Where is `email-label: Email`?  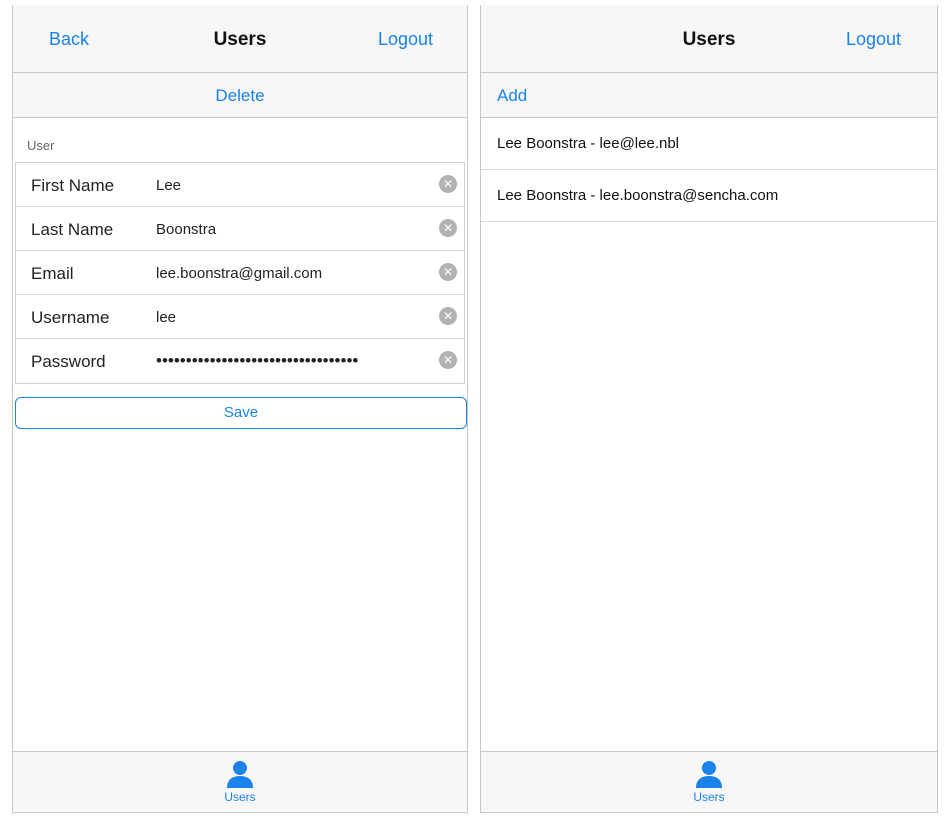 email-label: Email is located at coordinates (52, 273).